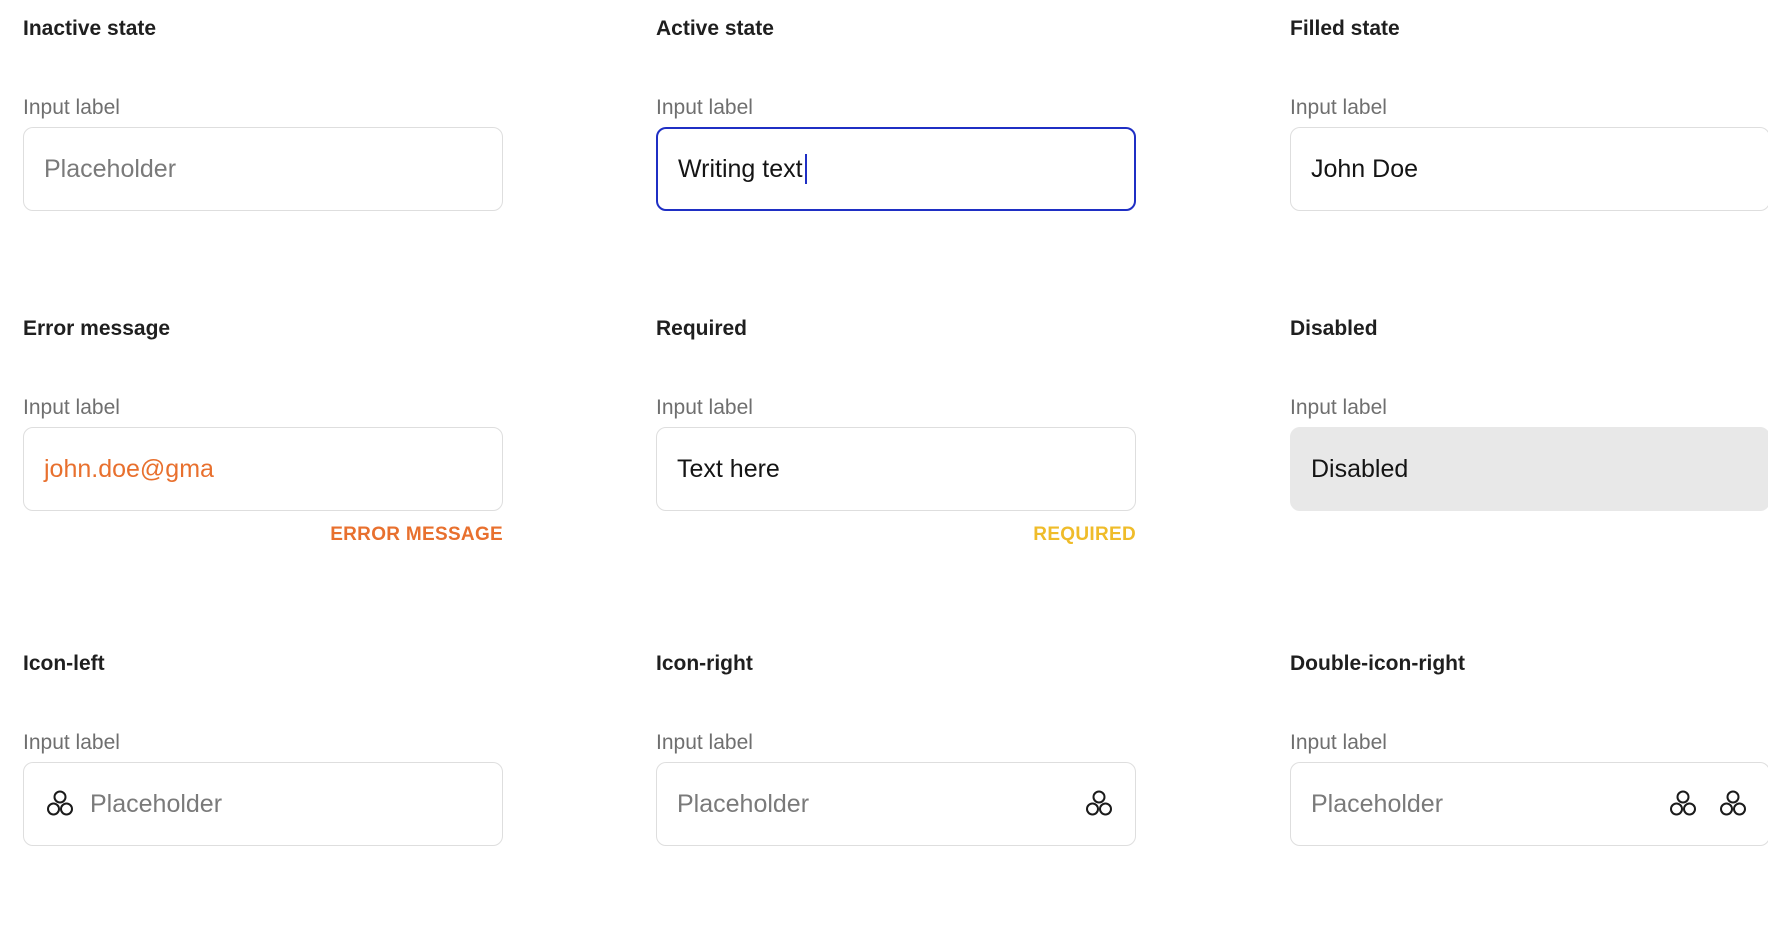  I want to click on cell-inactive-state: Inactive state Input label Placeholder, so click(263, 113).